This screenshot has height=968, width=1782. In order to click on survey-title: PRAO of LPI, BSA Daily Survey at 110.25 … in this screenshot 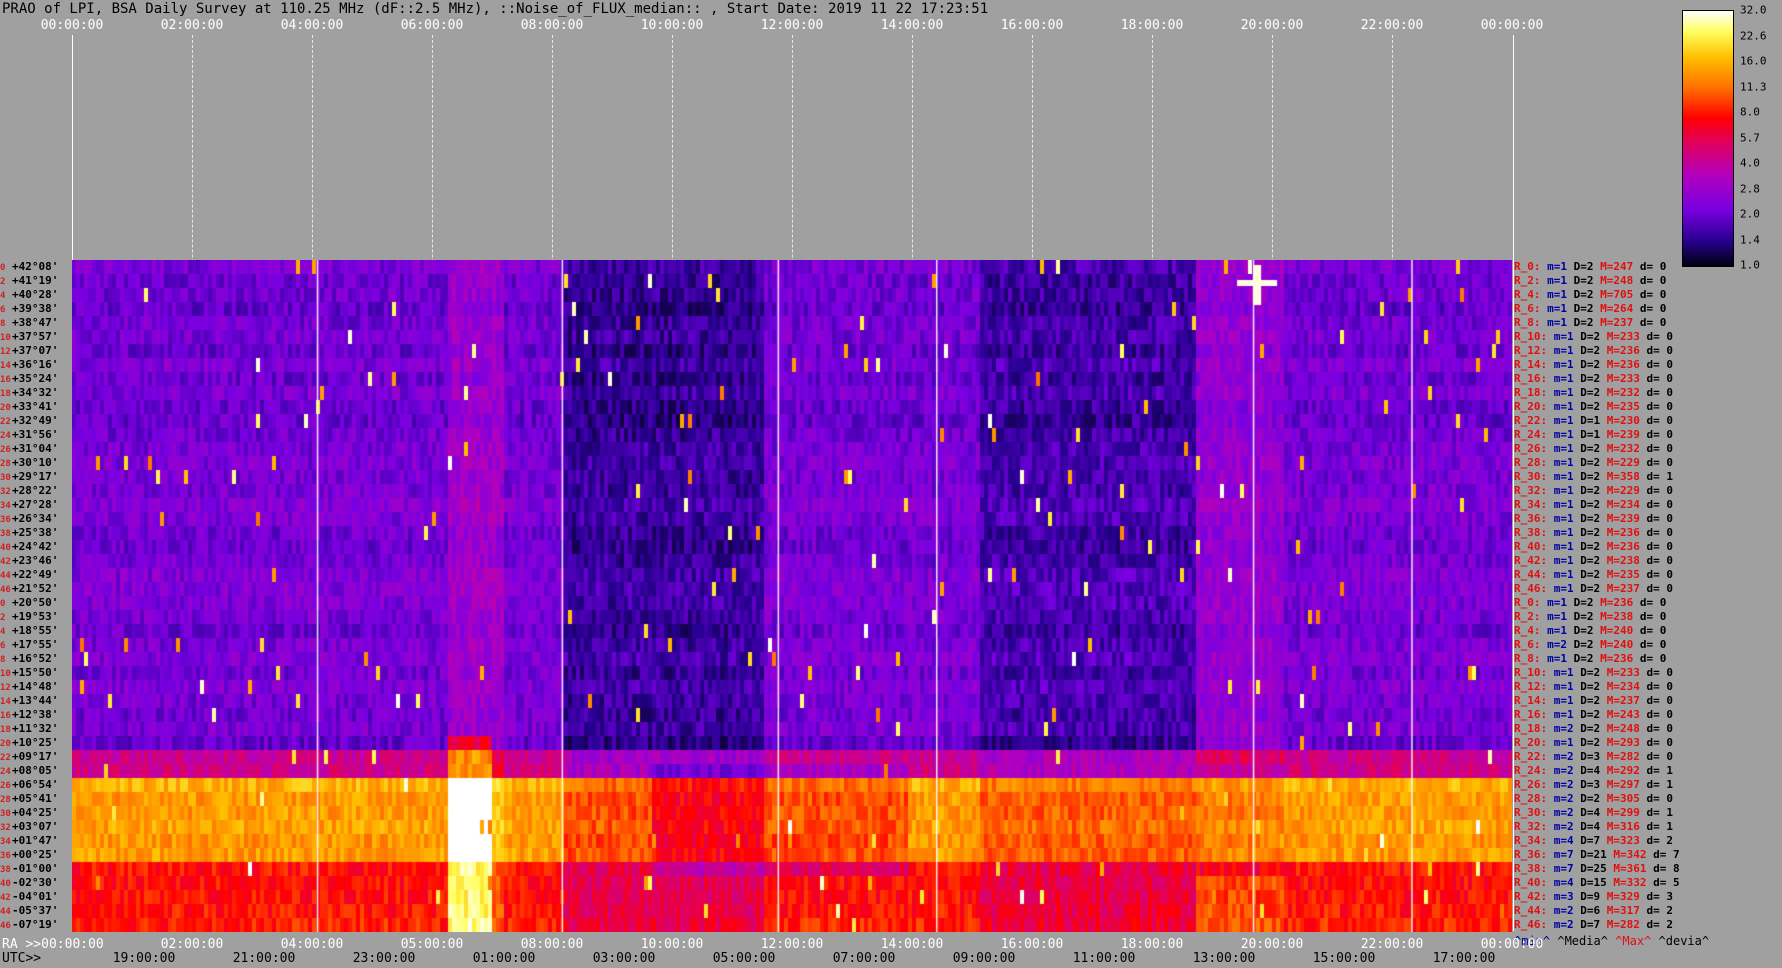, I will do `click(495, 9)`.